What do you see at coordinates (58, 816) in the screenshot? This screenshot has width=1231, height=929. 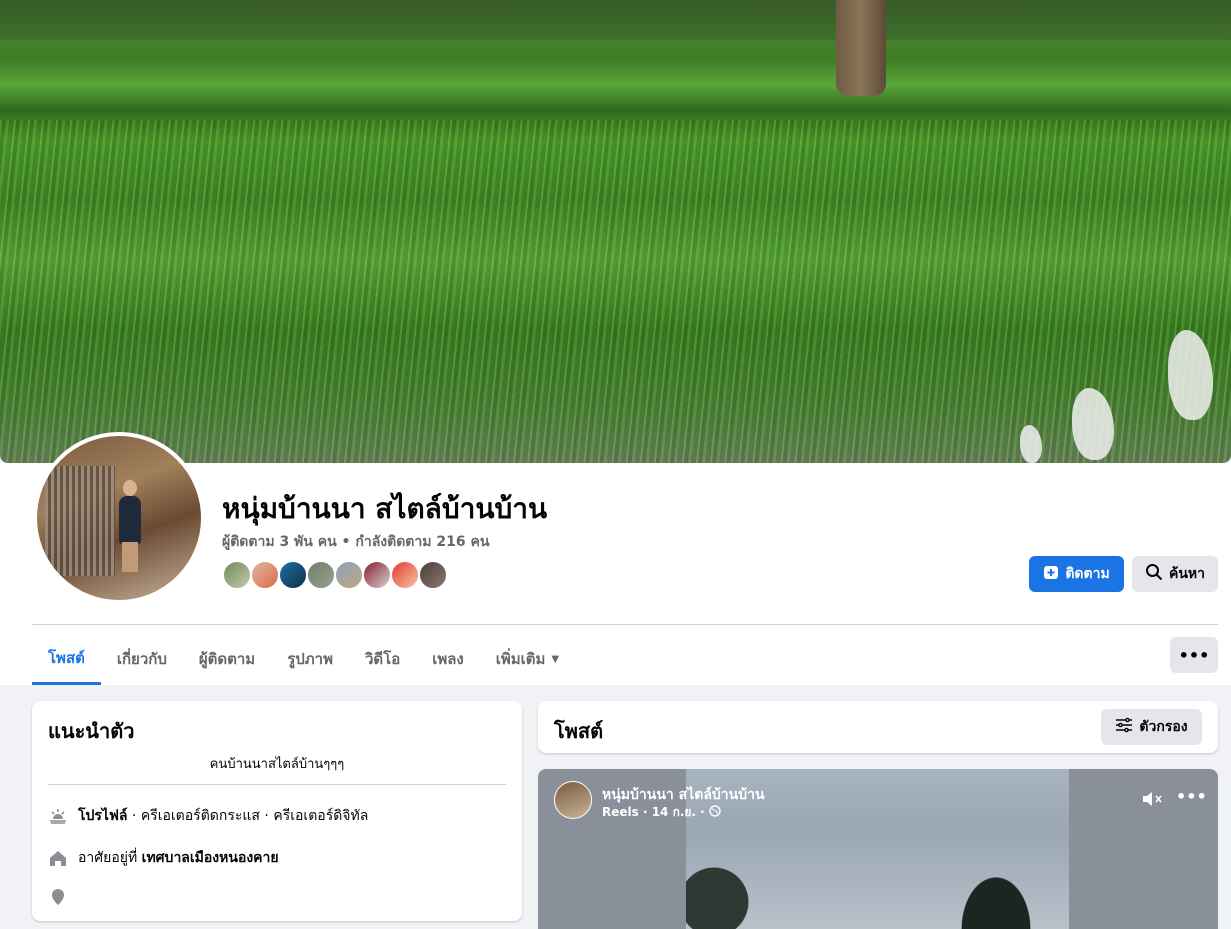 I see `sunrise-icon` at bounding box center [58, 816].